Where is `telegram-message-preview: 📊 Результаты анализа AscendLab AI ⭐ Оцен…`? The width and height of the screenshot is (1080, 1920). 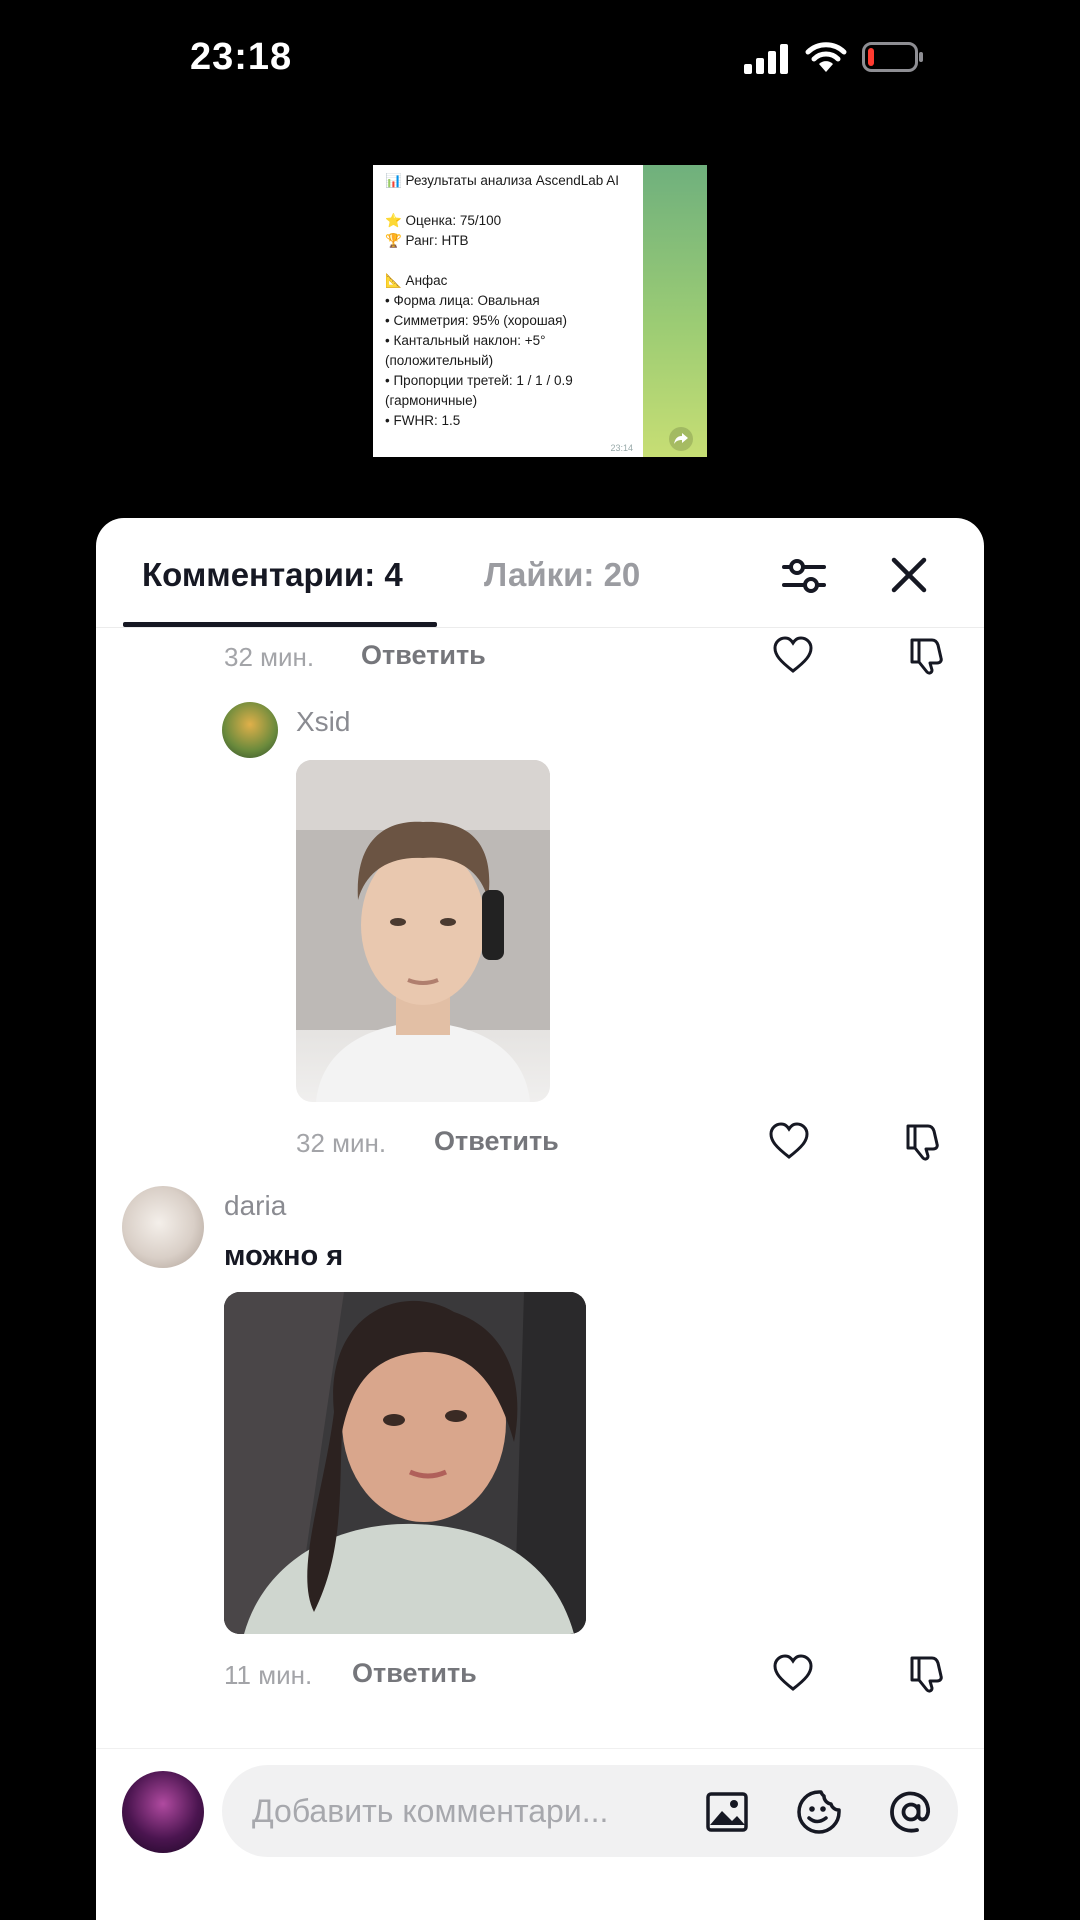 telegram-message-preview: 📊 Результаты анализа AscendLab AI ⭐ Оцен… is located at coordinates (540, 311).